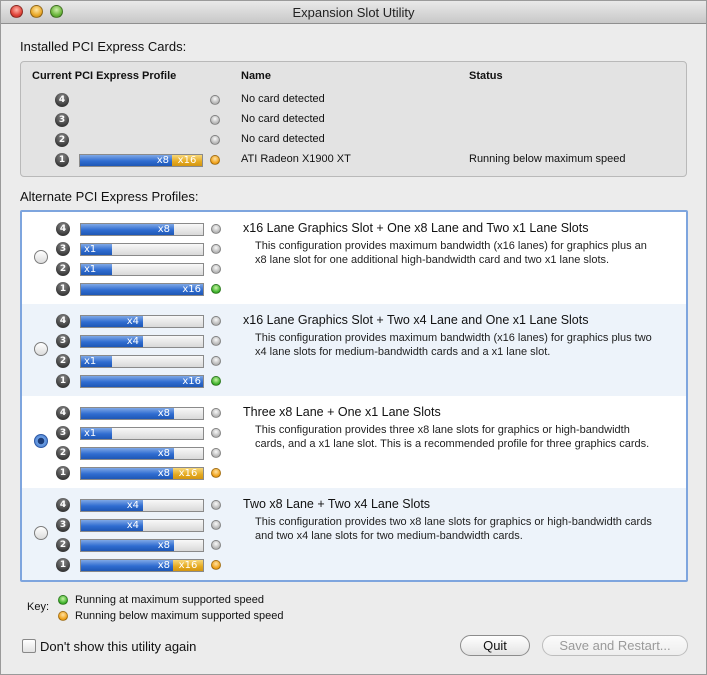  Describe the element at coordinates (486, 76) in the screenshot. I see `col-status: Status` at that location.